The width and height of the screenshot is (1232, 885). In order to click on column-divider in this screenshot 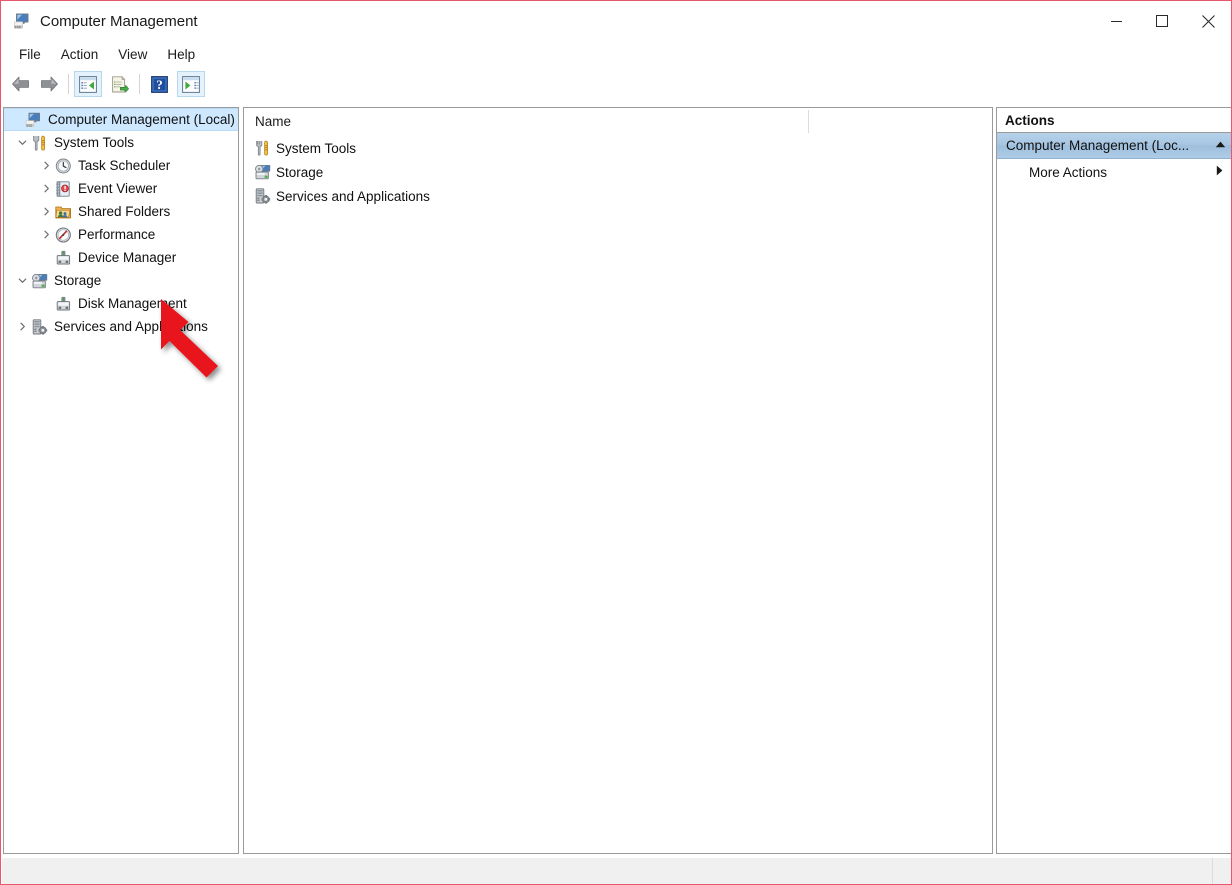, I will do `click(808, 121)`.